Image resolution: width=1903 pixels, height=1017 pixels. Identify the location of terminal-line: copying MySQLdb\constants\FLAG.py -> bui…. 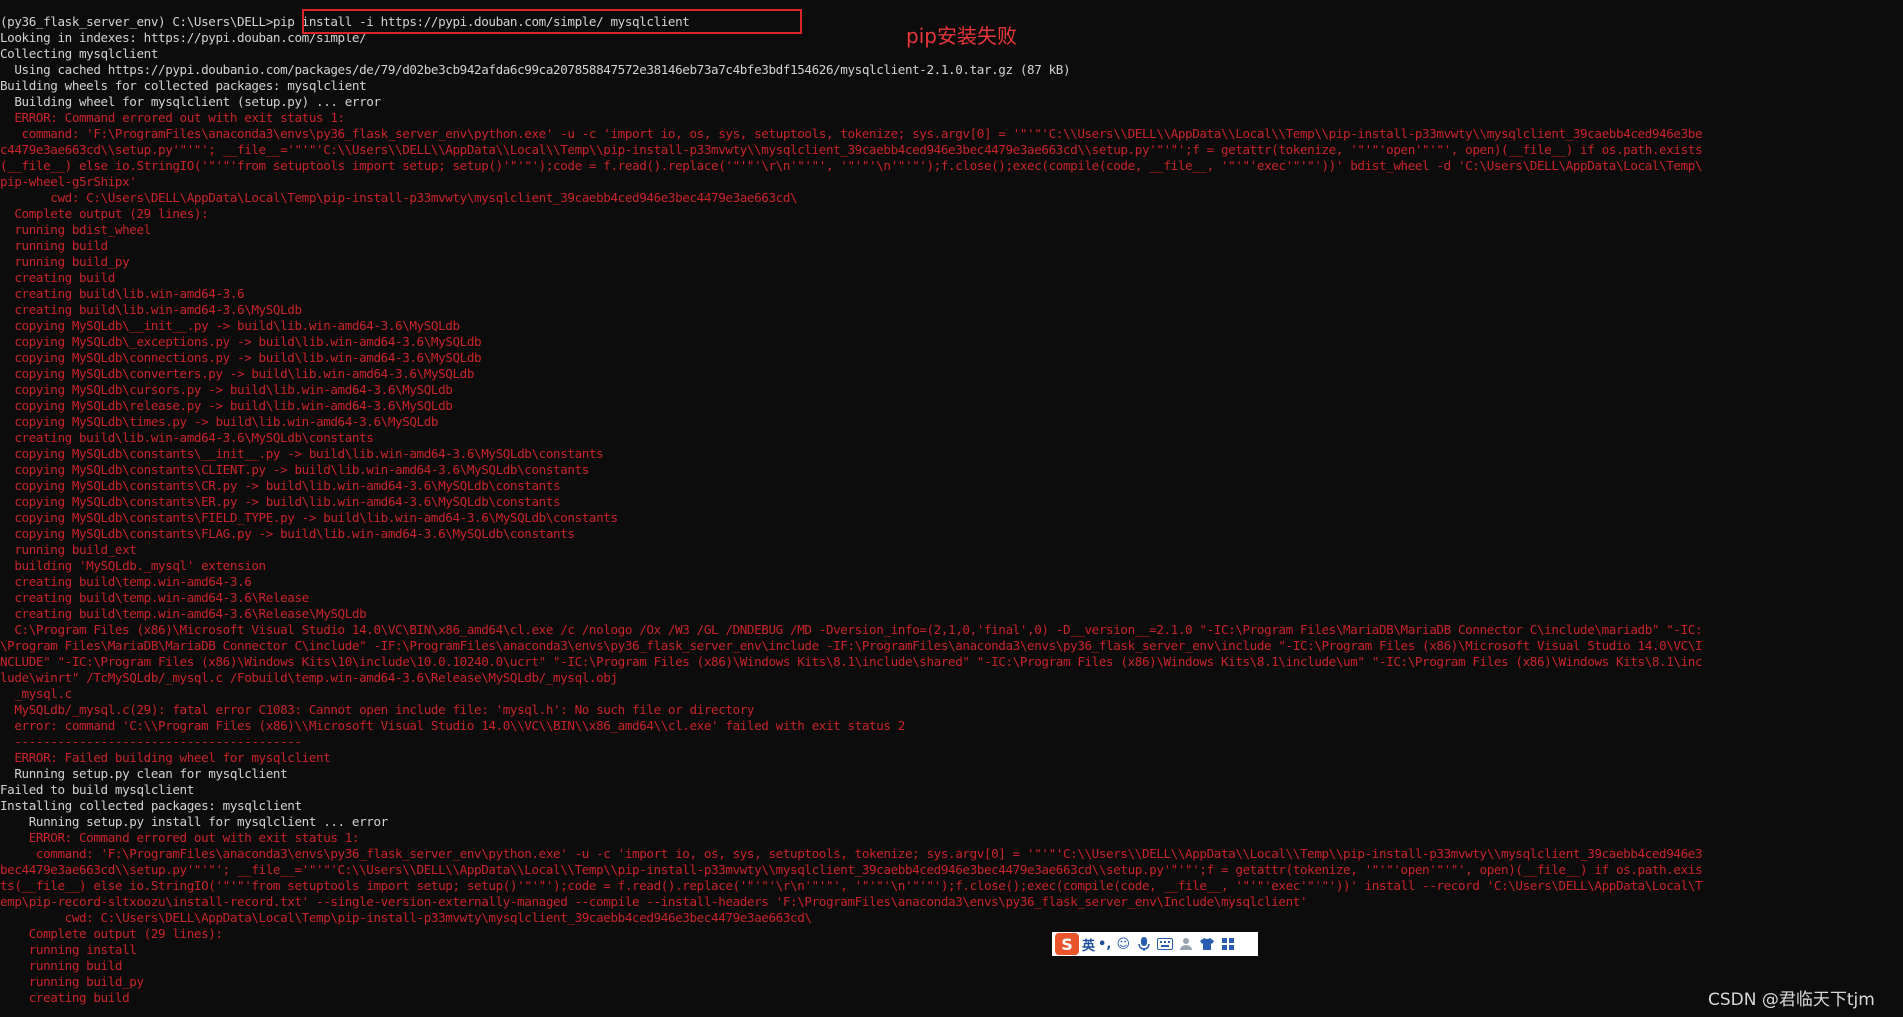
(287, 533).